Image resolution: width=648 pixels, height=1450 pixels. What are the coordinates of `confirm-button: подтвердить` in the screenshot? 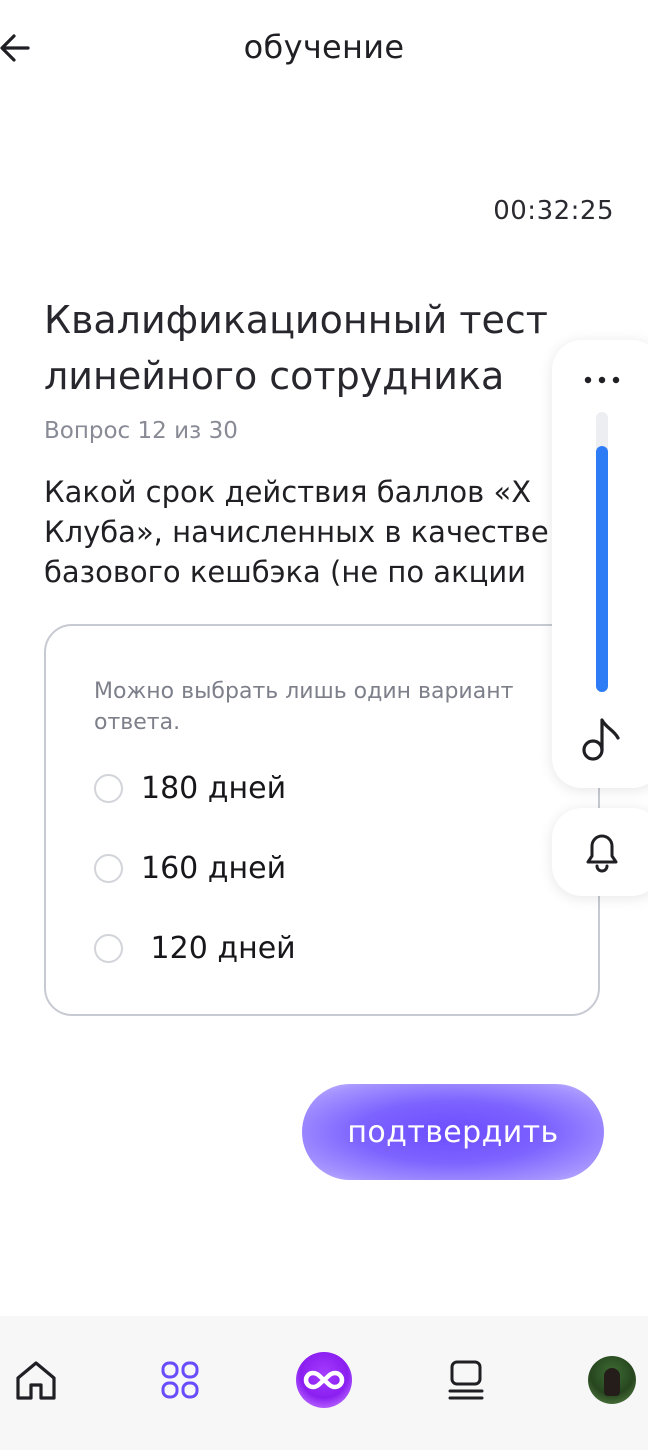 It's located at (453, 1132).